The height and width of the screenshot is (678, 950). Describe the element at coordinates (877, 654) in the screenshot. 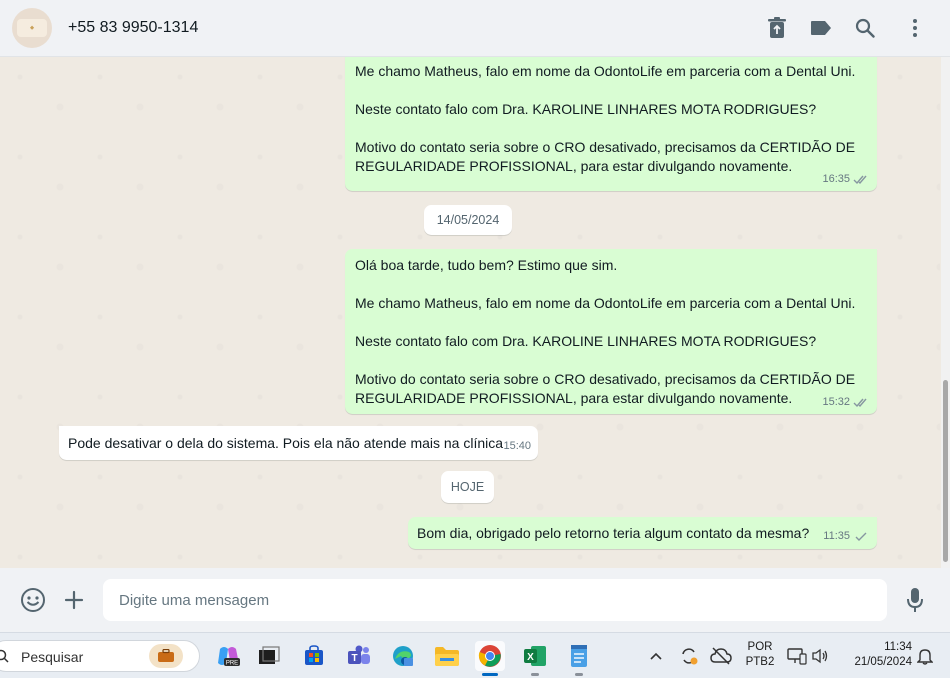

I see `clock: 11:34 21/05/2024` at that location.